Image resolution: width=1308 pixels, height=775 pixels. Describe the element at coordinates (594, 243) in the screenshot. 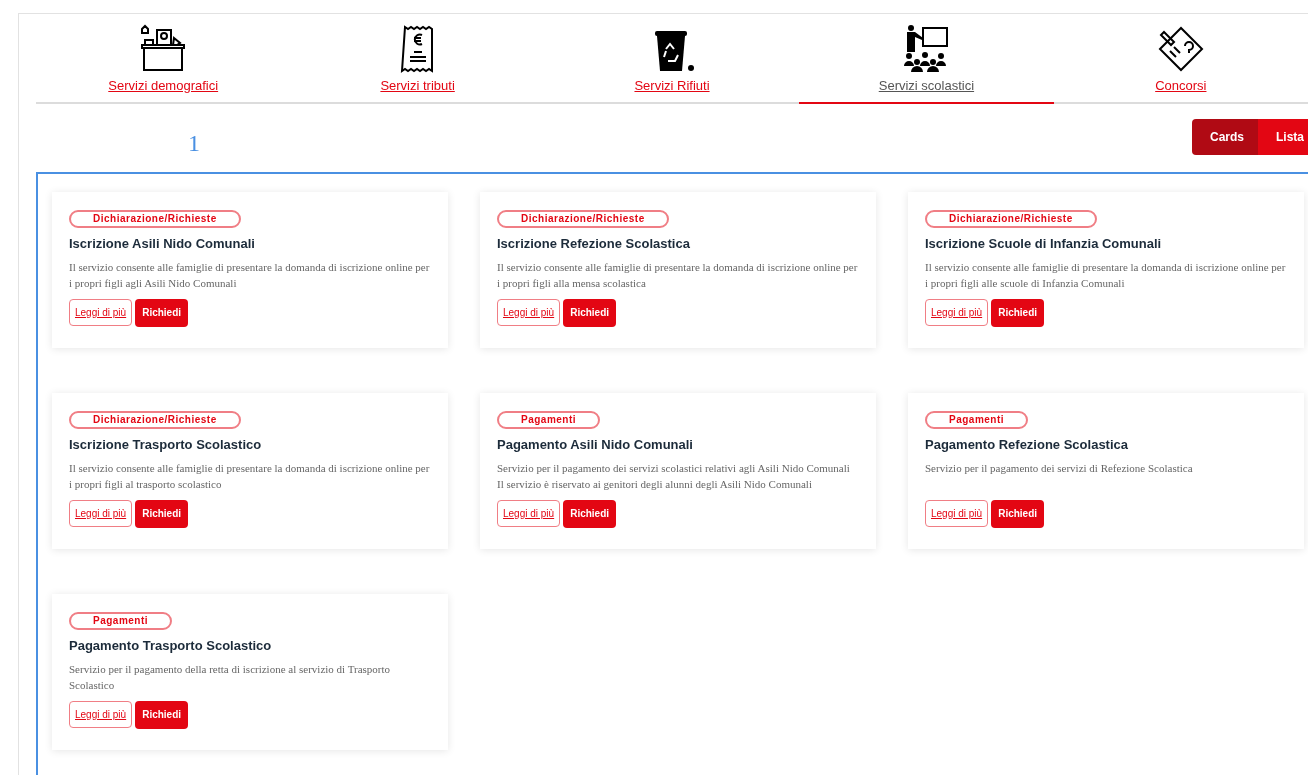

I see `card-title: Iscrizione Refezione Scolastica` at that location.